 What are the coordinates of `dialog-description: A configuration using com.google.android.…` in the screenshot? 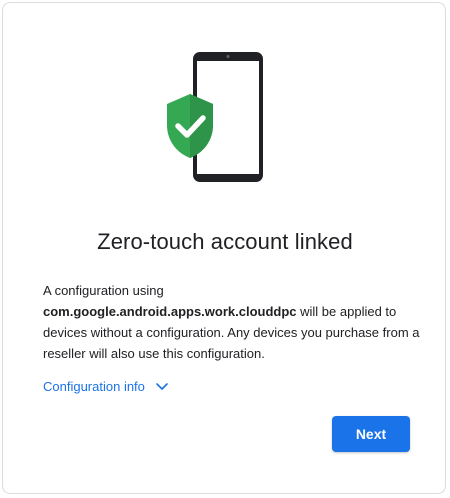 It's located at (233, 322).